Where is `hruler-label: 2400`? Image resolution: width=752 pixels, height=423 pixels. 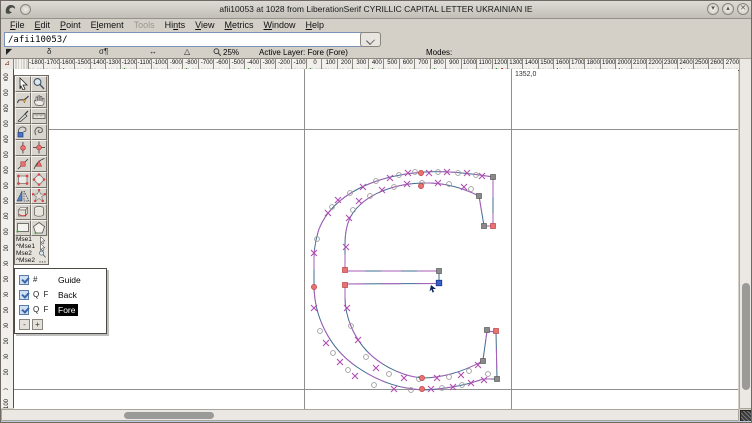
hruler-label: 2400 is located at coordinates (686, 63).